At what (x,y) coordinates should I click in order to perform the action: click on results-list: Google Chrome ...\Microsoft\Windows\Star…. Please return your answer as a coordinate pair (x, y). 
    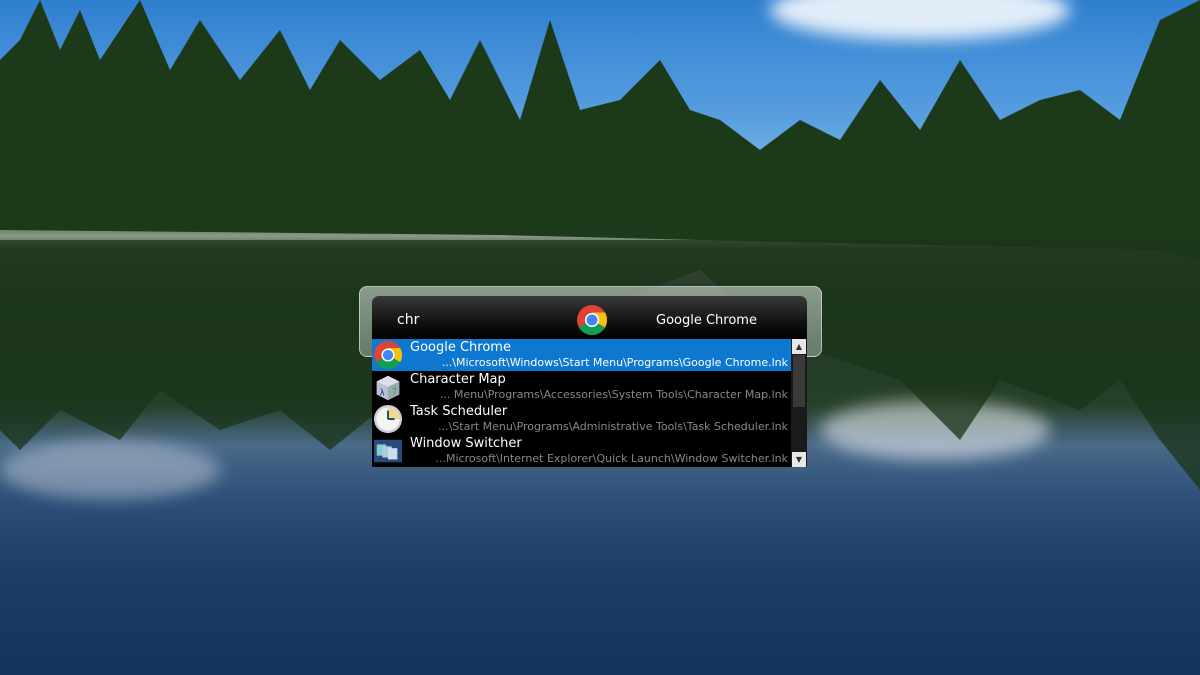
    Looking at the image, I should click on (589, 403).